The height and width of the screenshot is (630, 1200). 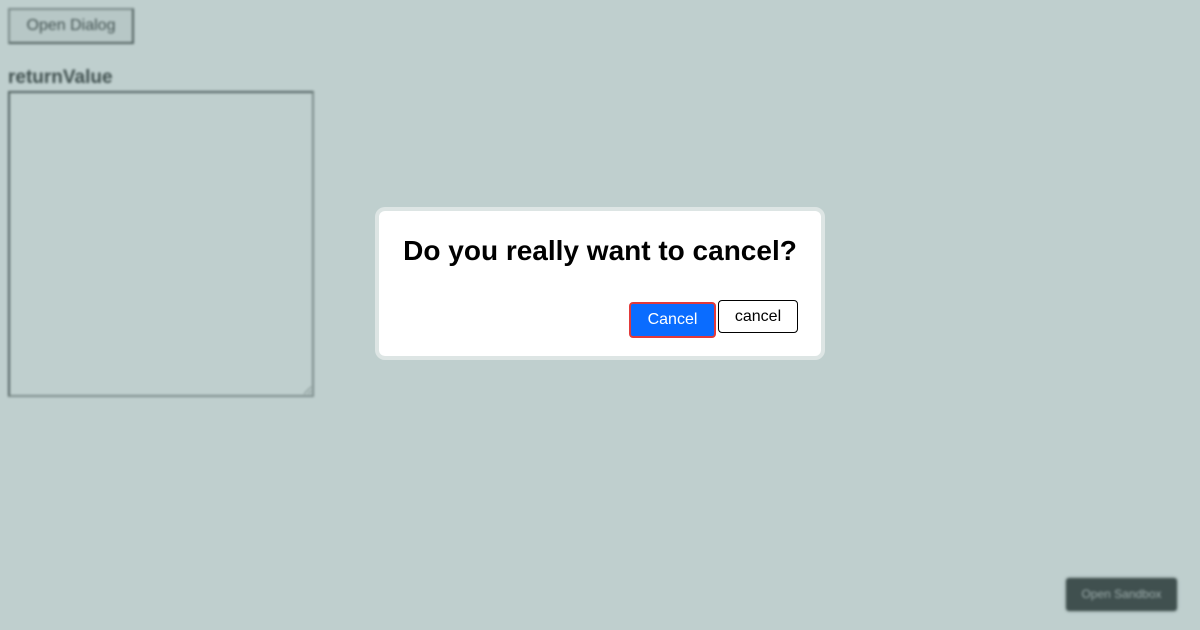 I want to click on dialog-cancel-secondary-button: cancel, so click(x=758, y=316).